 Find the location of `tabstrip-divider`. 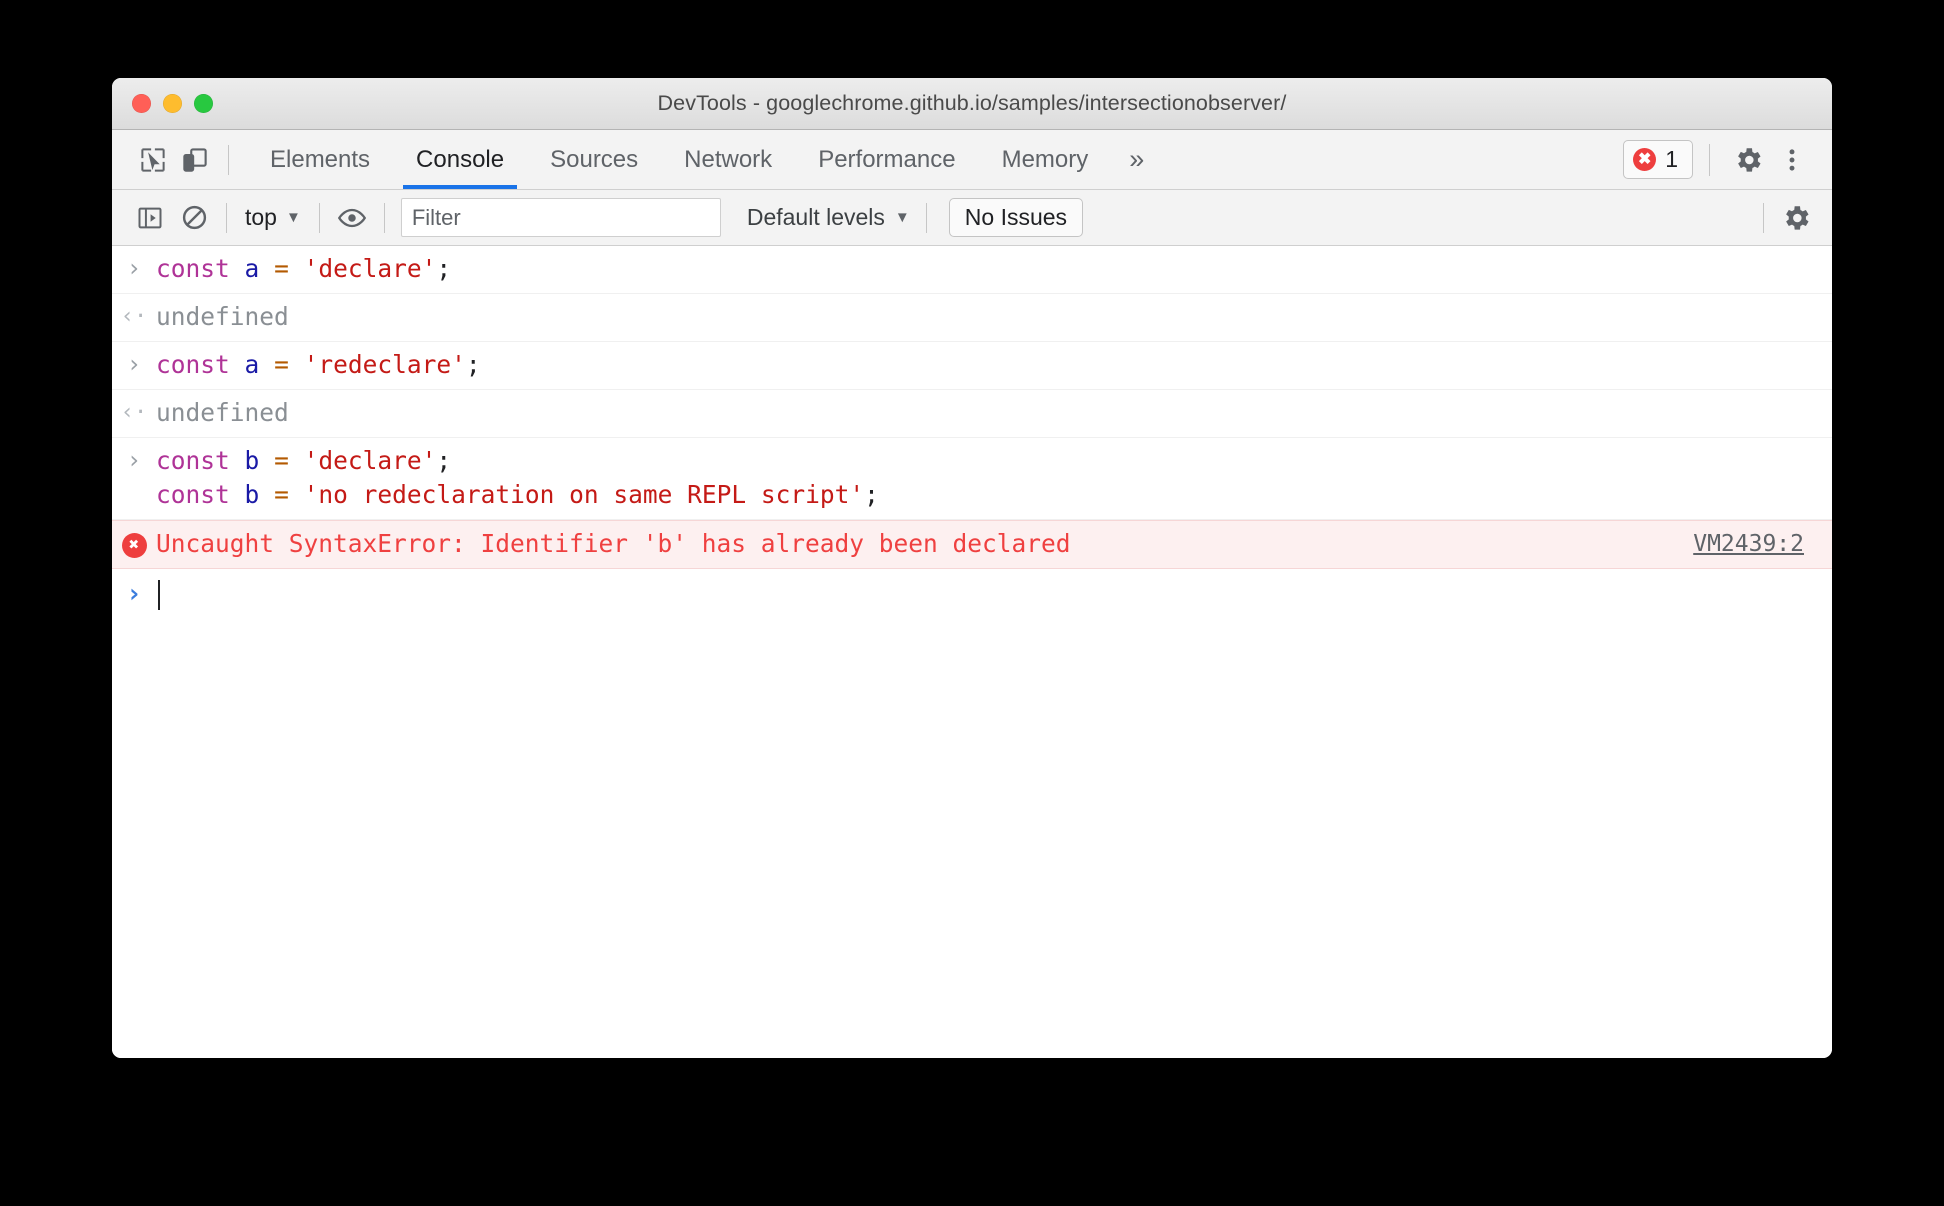

tabstrip-divider is located at coordinates (1709, 159).